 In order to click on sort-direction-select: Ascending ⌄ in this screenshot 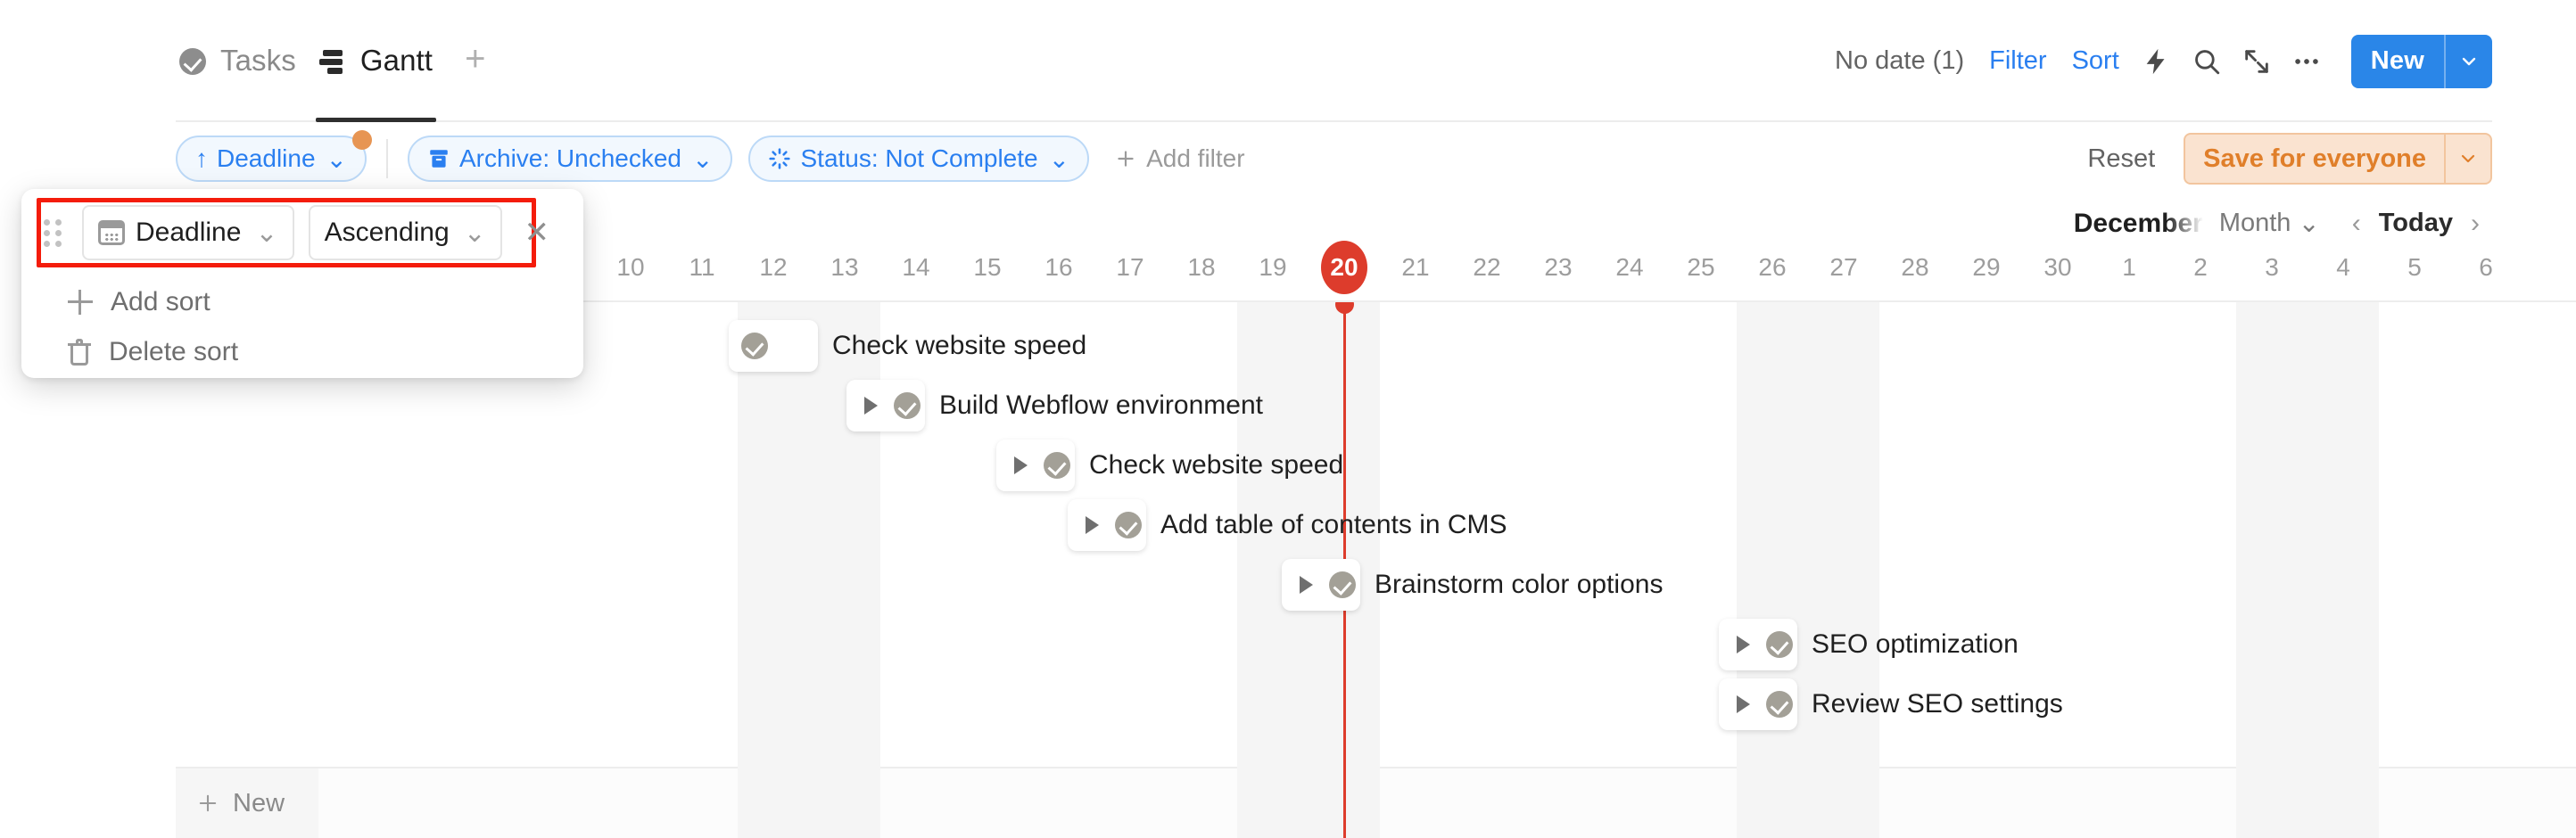, I will do `click(405, 232)`.